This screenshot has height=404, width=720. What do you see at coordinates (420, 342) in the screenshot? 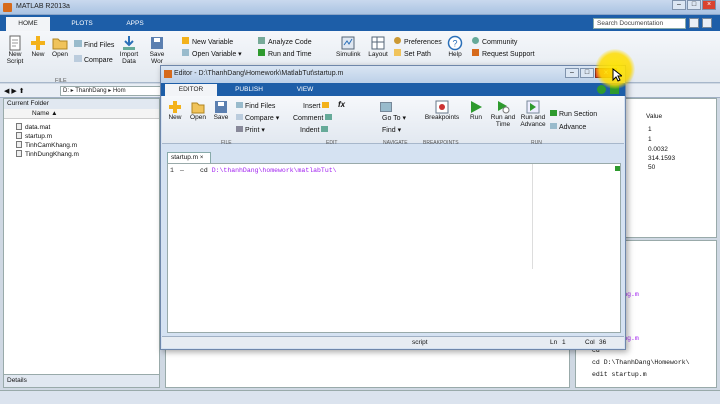
I see `status-mode: script` at bounding box center [420, 342].